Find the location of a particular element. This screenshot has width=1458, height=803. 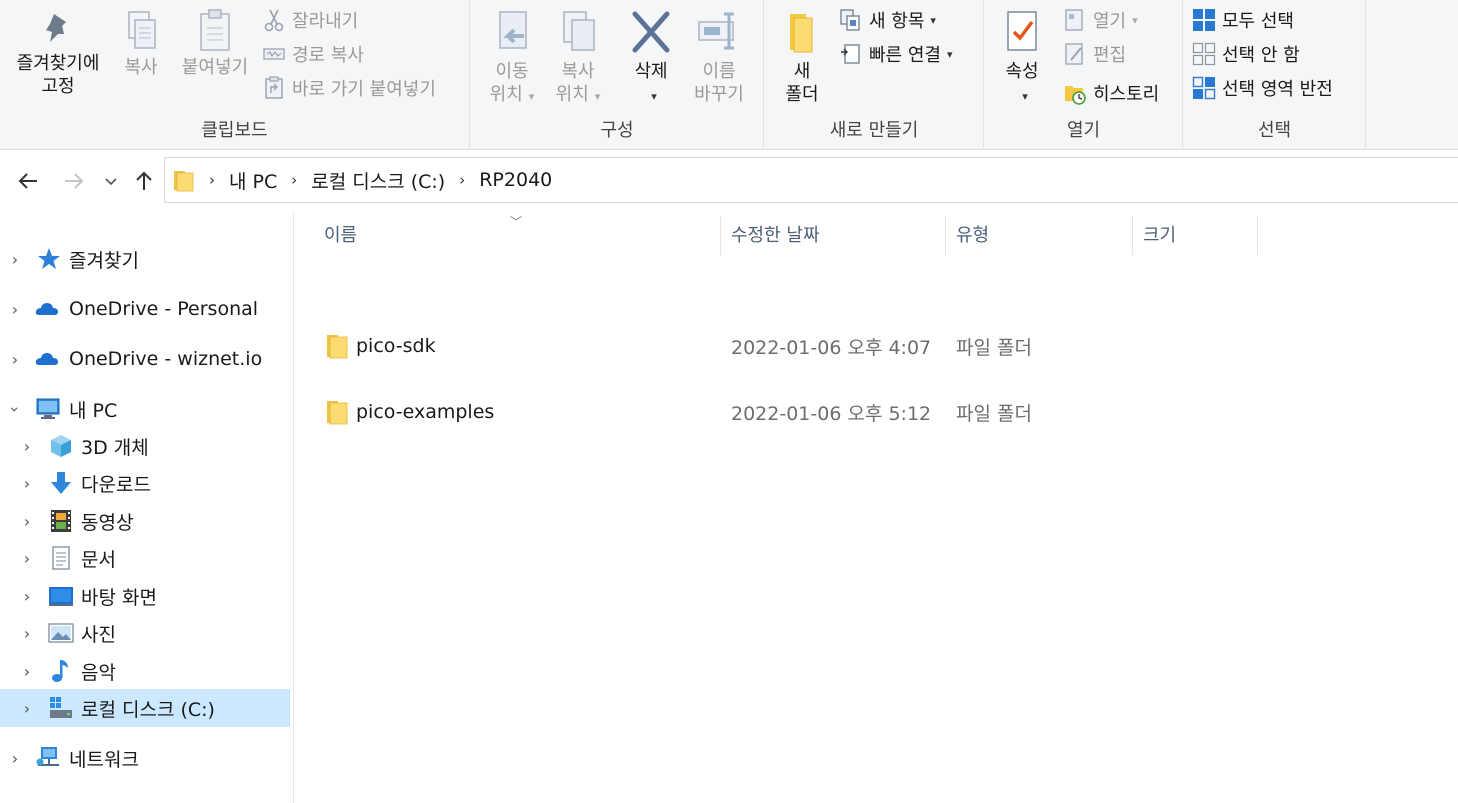

move-to-label-line2: 위치 is located at coordinates (506, 94).